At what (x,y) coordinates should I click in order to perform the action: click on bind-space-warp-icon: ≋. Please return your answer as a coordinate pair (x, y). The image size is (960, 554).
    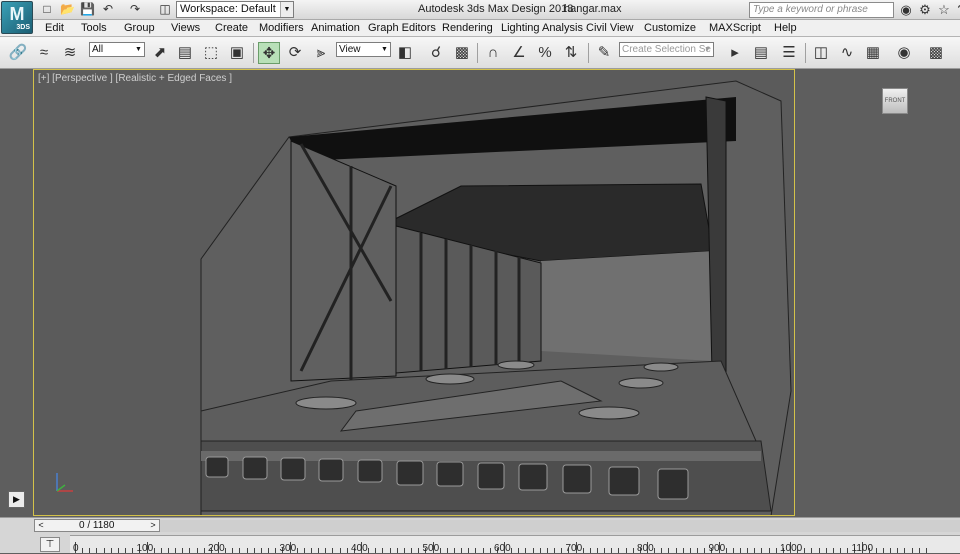
    Looking at the image, I should click on (70, 53).